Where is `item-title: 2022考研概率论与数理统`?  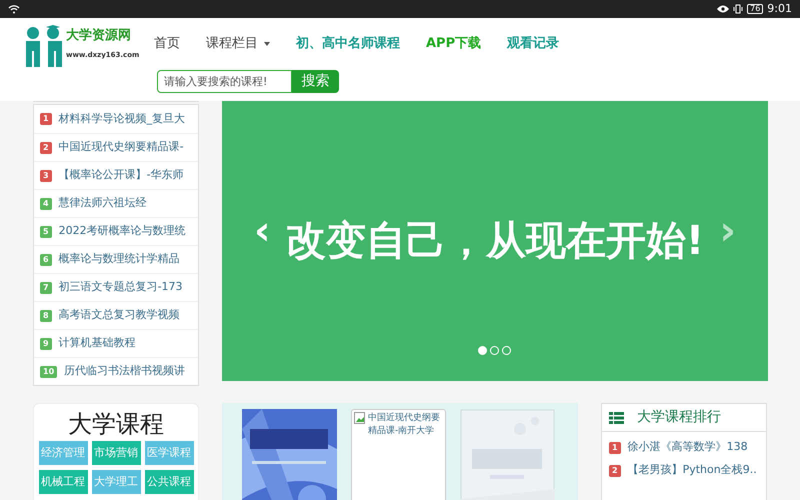
item-title: 2022考研概率论与数理统 is located at coordinates (122, 231).